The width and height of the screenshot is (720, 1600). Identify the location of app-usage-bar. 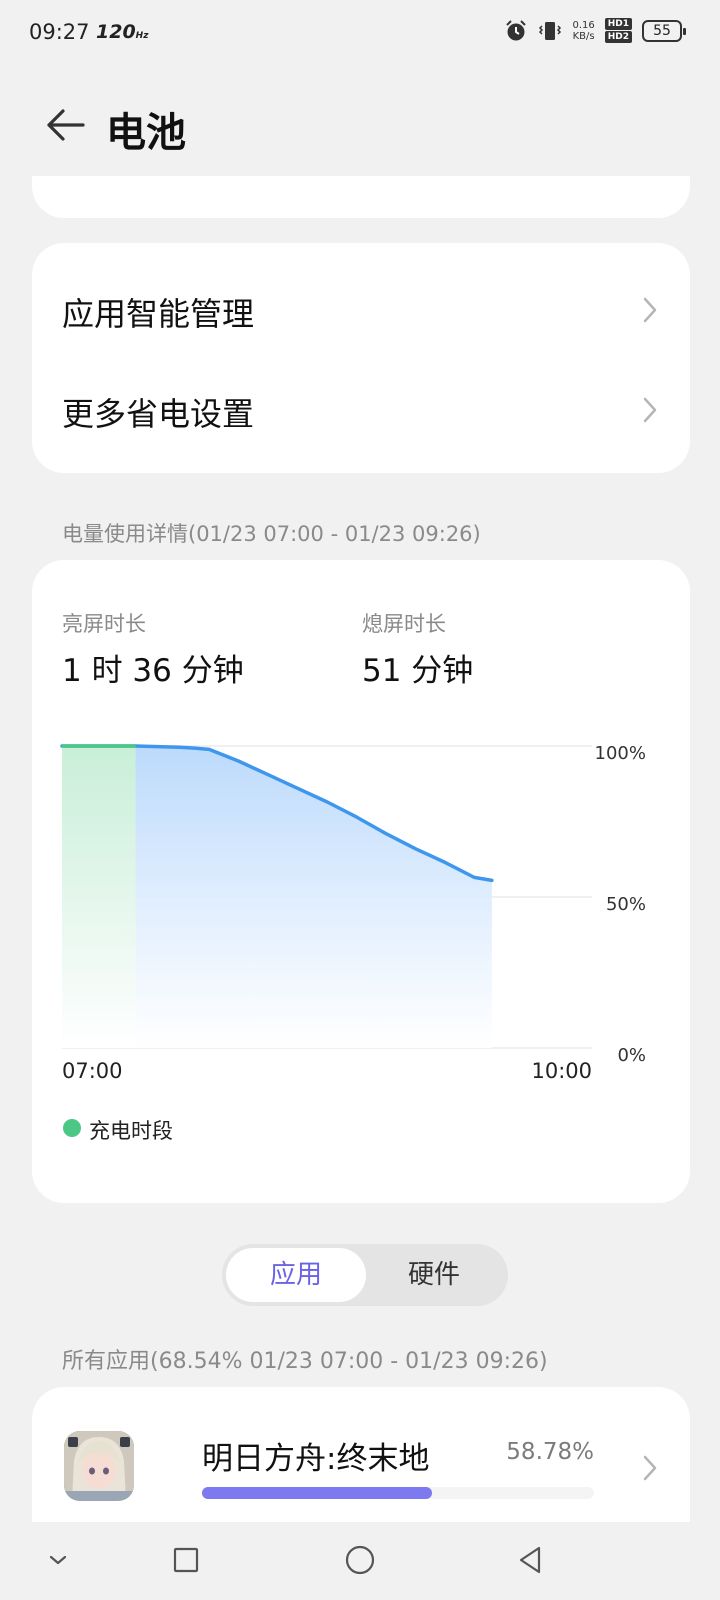
(398, 1493).